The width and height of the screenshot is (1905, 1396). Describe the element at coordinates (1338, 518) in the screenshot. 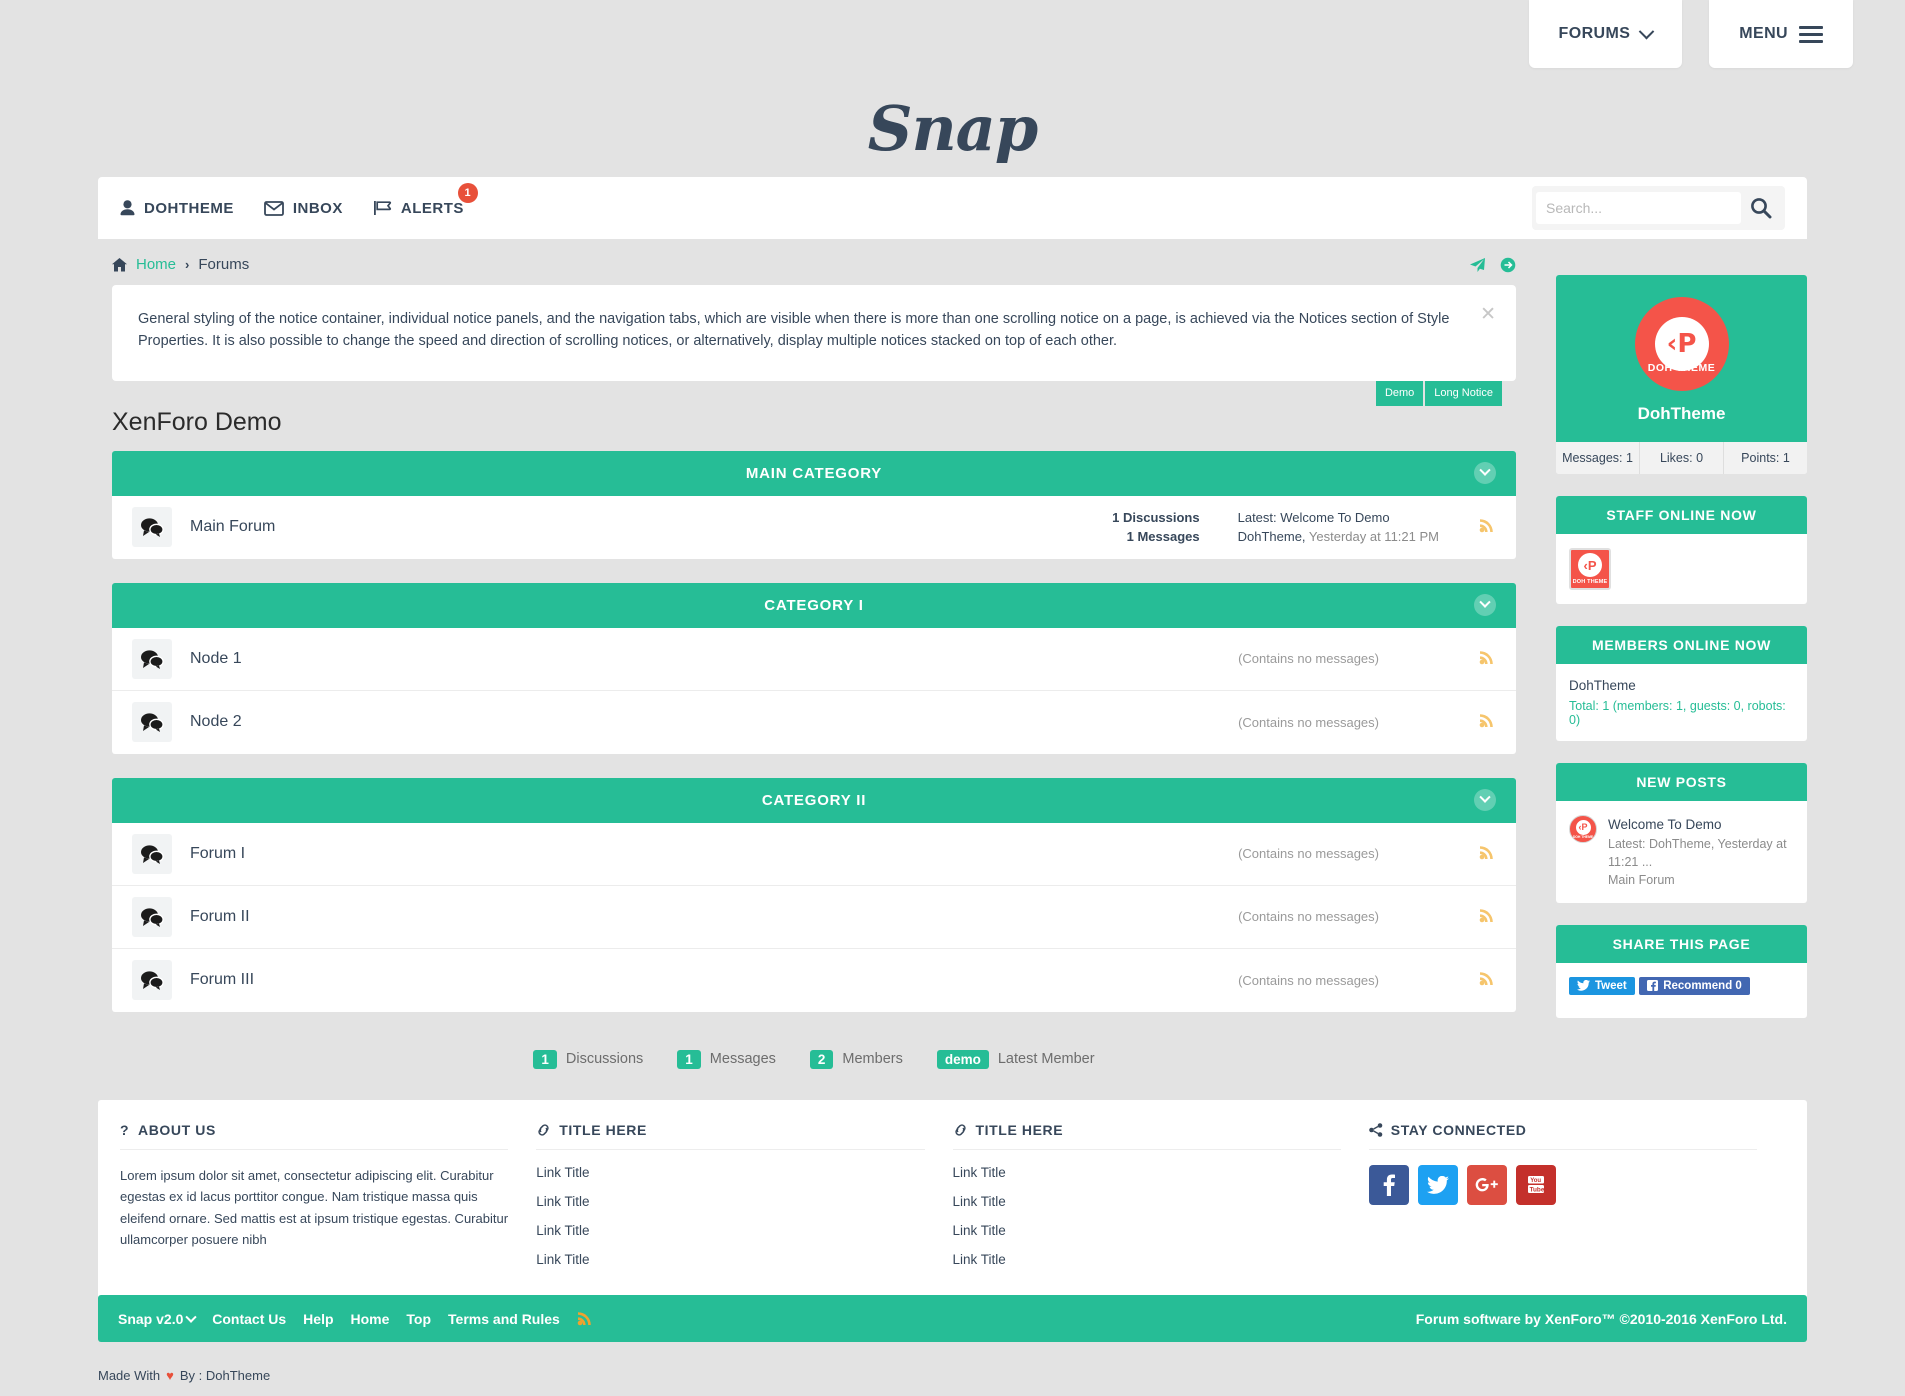

I see `forum-last-title: Latest: Welcome To Demo` at that location.